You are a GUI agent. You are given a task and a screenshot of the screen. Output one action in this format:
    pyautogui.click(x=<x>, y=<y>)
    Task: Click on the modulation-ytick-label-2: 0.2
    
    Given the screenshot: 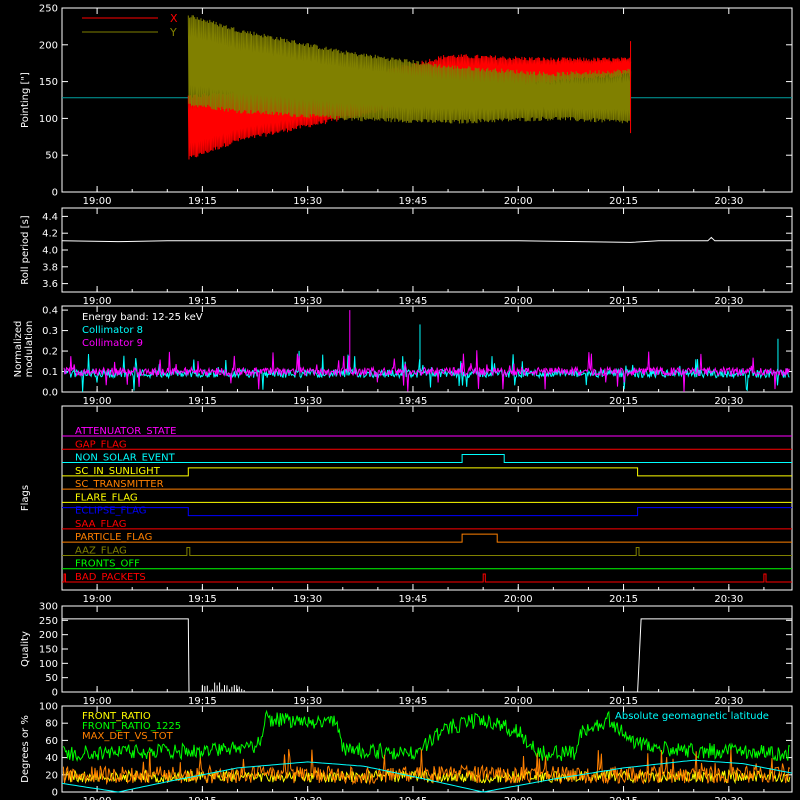 What is the action you would take?
    pyautogui.click(x=50, y=352)
    